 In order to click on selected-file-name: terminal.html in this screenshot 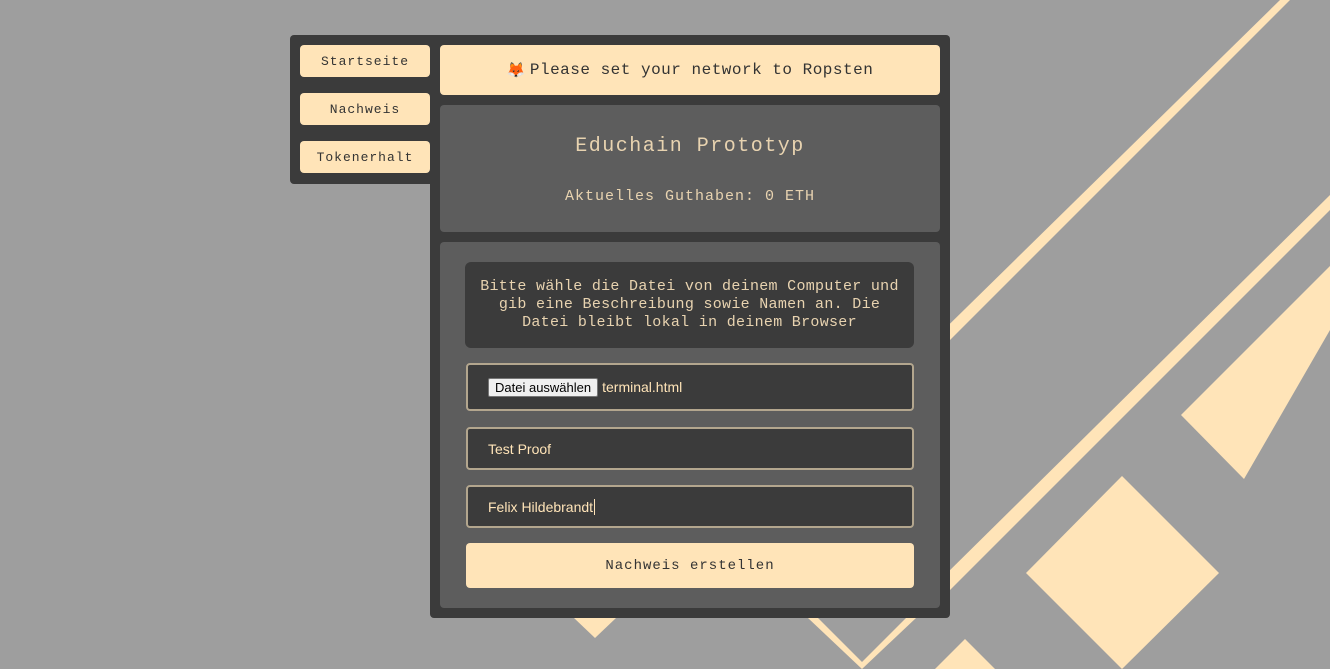, I will do `click(642, 387)`.